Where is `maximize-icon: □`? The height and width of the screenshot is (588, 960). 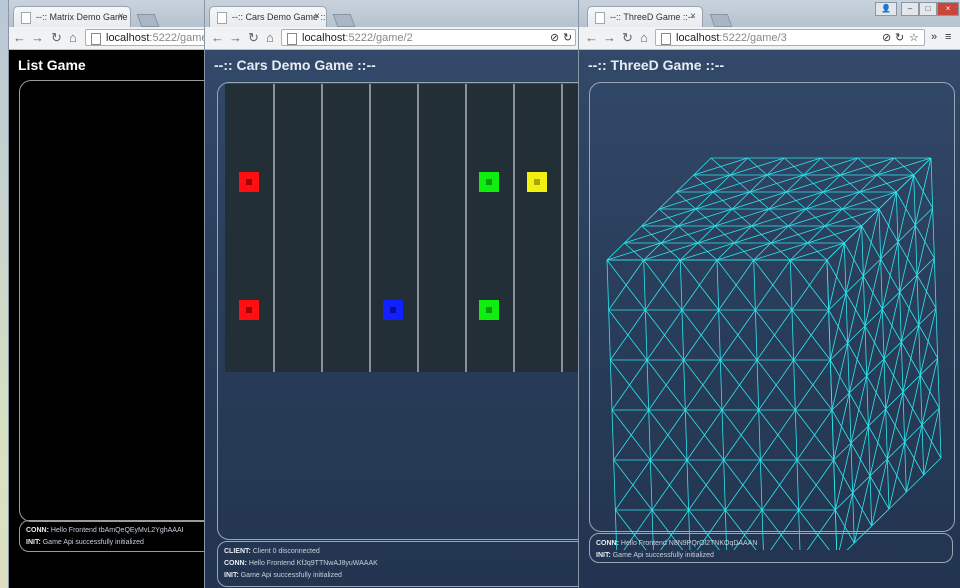
maximize-icon: □ is located at coordinates (928, 9).